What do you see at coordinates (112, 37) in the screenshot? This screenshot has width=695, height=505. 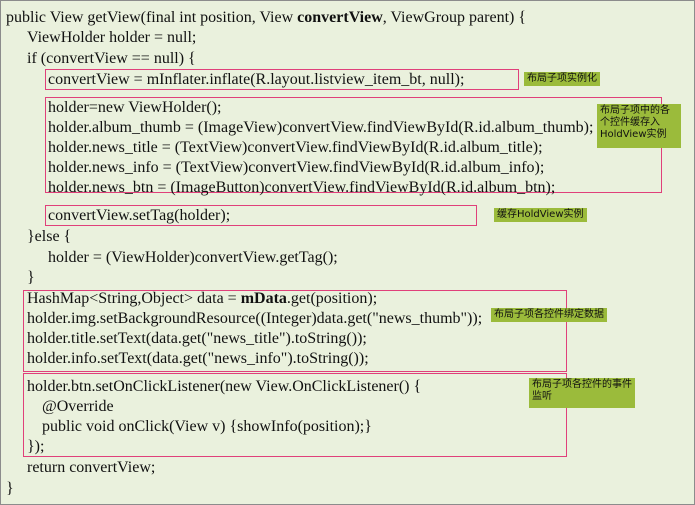 I see `code-line: ViewHolder holder = null;` at bounding box center [112, 37].